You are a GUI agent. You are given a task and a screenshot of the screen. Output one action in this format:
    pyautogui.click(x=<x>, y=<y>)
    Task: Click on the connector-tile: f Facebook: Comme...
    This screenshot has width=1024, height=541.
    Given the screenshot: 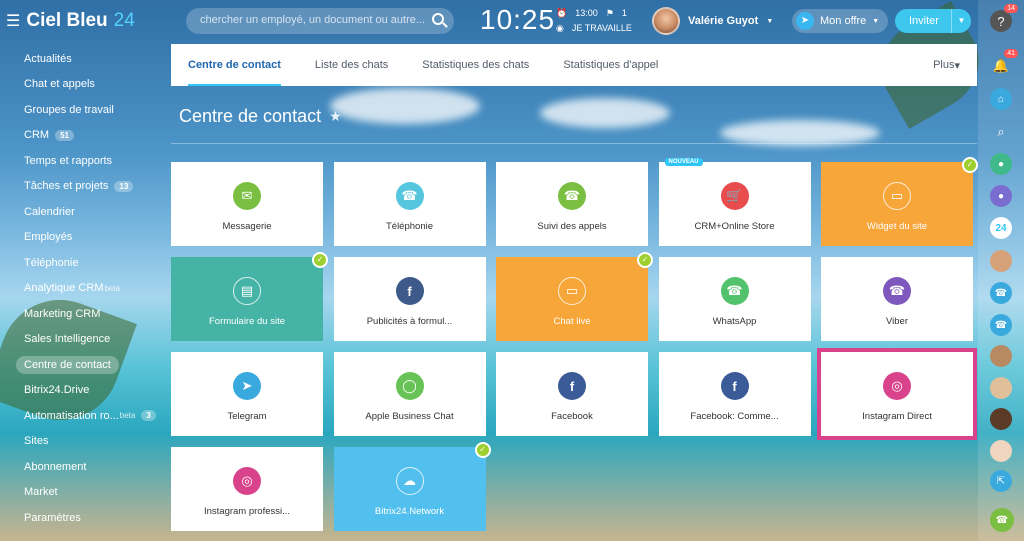 What is the action you would take?
    pyautogui.click(x=734, y=394)
    